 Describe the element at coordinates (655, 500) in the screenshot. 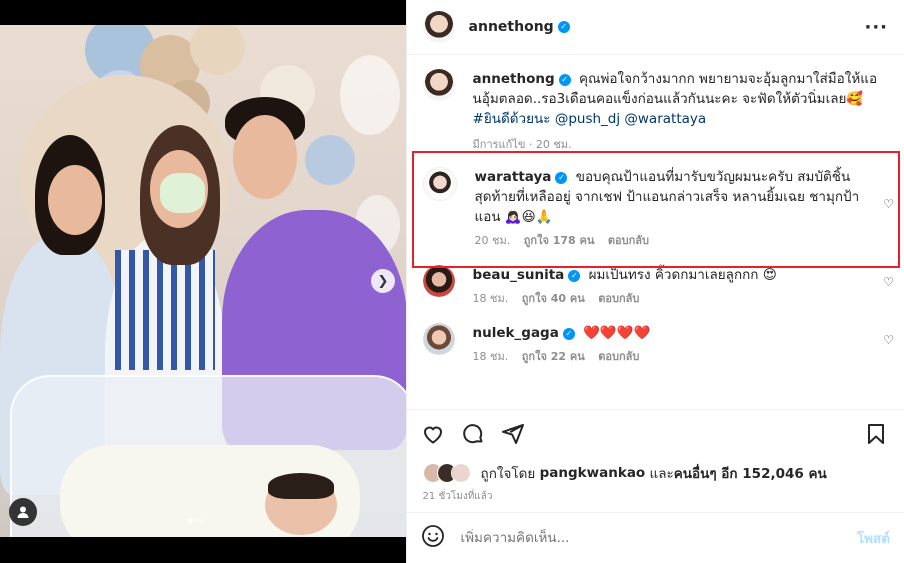

I see `post-timestamp: 21 ชั่วโมงที่แล้ว` at that location.